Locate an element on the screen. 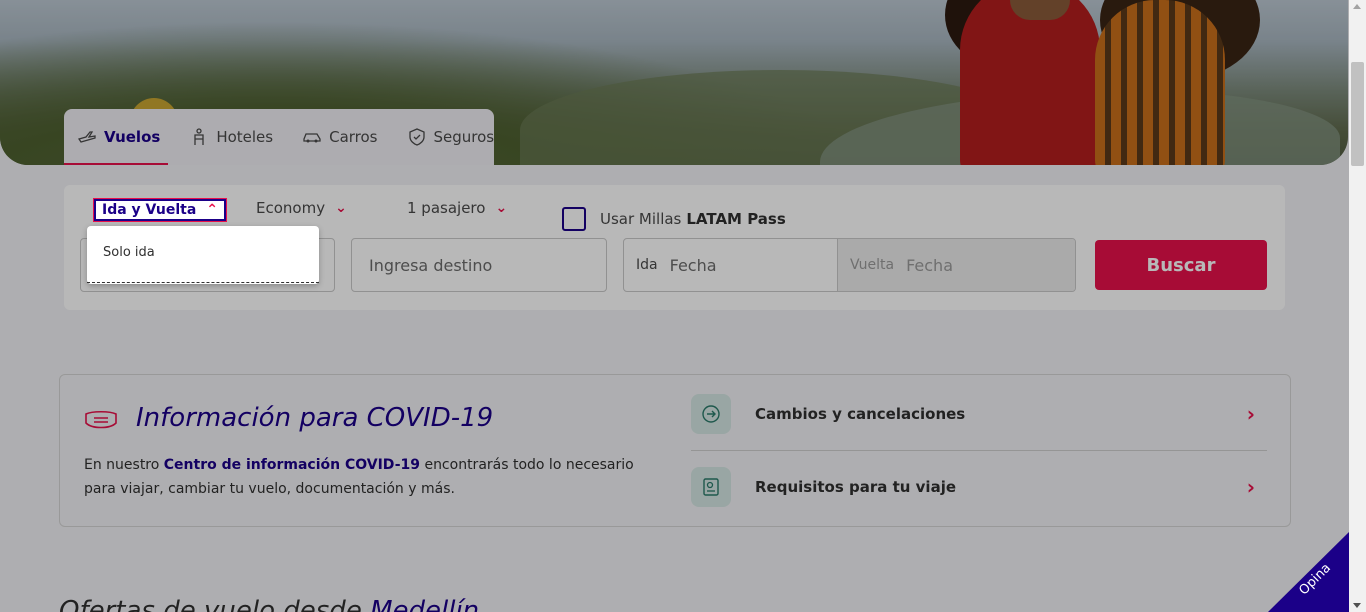 Image resolution: width=1366 pixels, height=612 pixels. feedback-button: Opina is located at coordinates (1308, 572).